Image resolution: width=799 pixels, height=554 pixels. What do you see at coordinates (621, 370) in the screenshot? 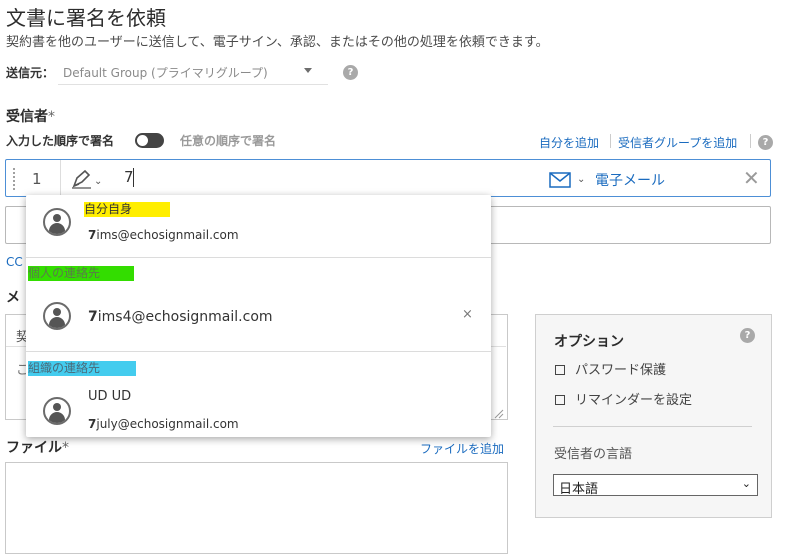
I see `password-option-label: パスワード保護` at bounding box center [621, 370].